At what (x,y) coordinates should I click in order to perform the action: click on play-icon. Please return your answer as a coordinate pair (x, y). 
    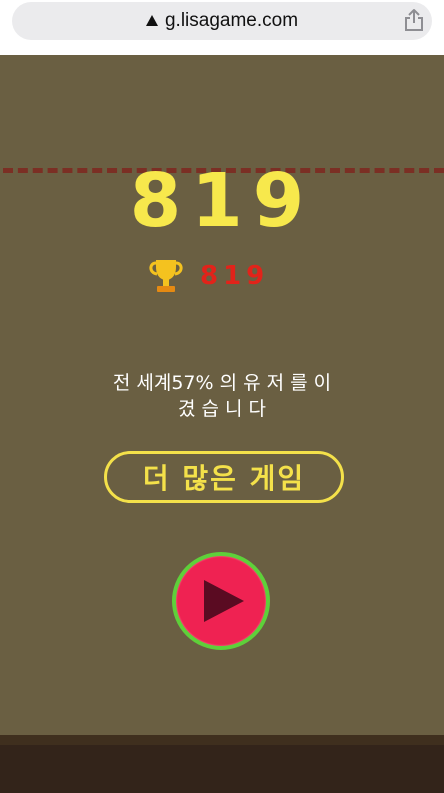
    Looking at the image, I should click on (224, 601).